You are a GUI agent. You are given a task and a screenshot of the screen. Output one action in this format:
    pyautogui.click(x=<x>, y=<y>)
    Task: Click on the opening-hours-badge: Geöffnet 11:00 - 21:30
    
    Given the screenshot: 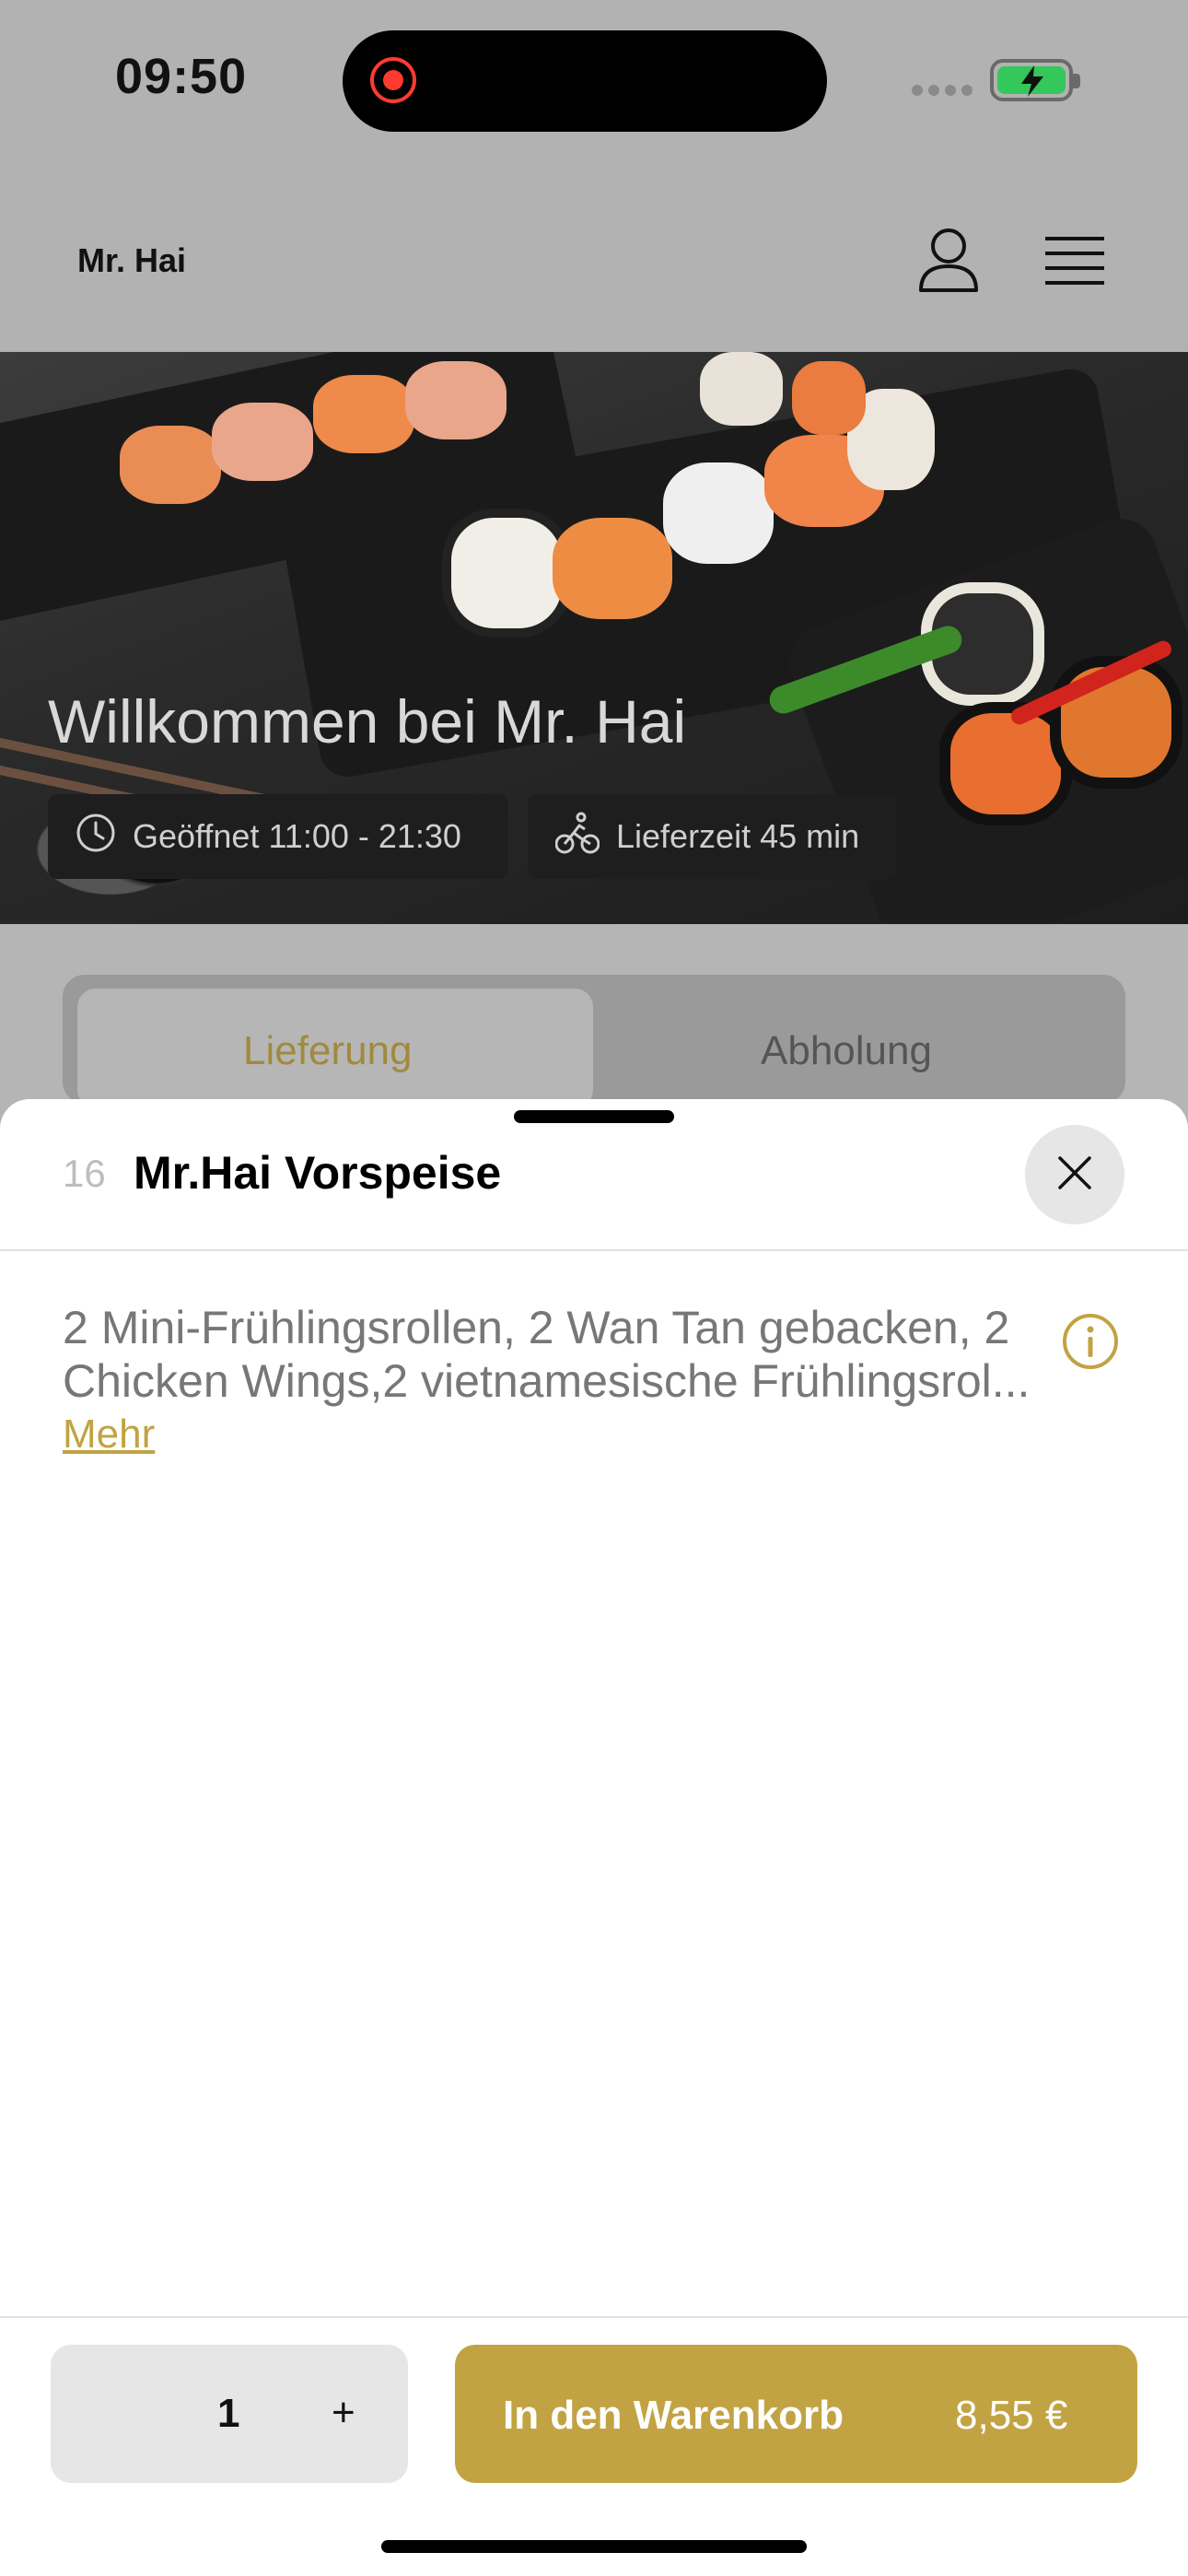 What is the action you would take?
    pyautogui.click(x=278, y=837)
    